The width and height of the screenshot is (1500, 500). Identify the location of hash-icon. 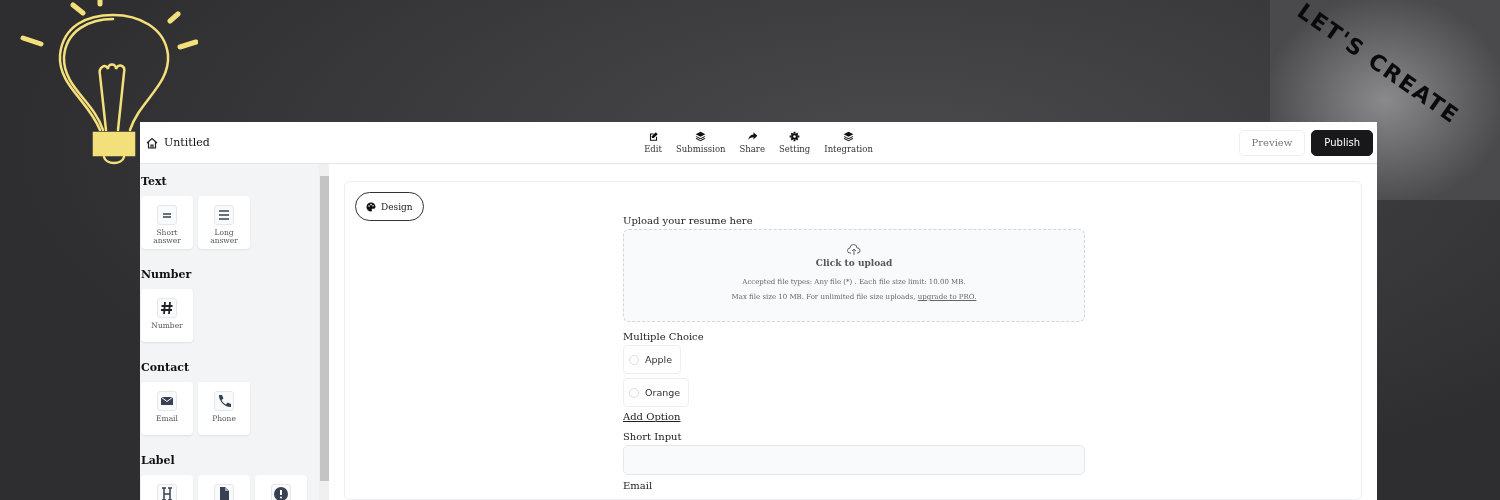
(167, 308).